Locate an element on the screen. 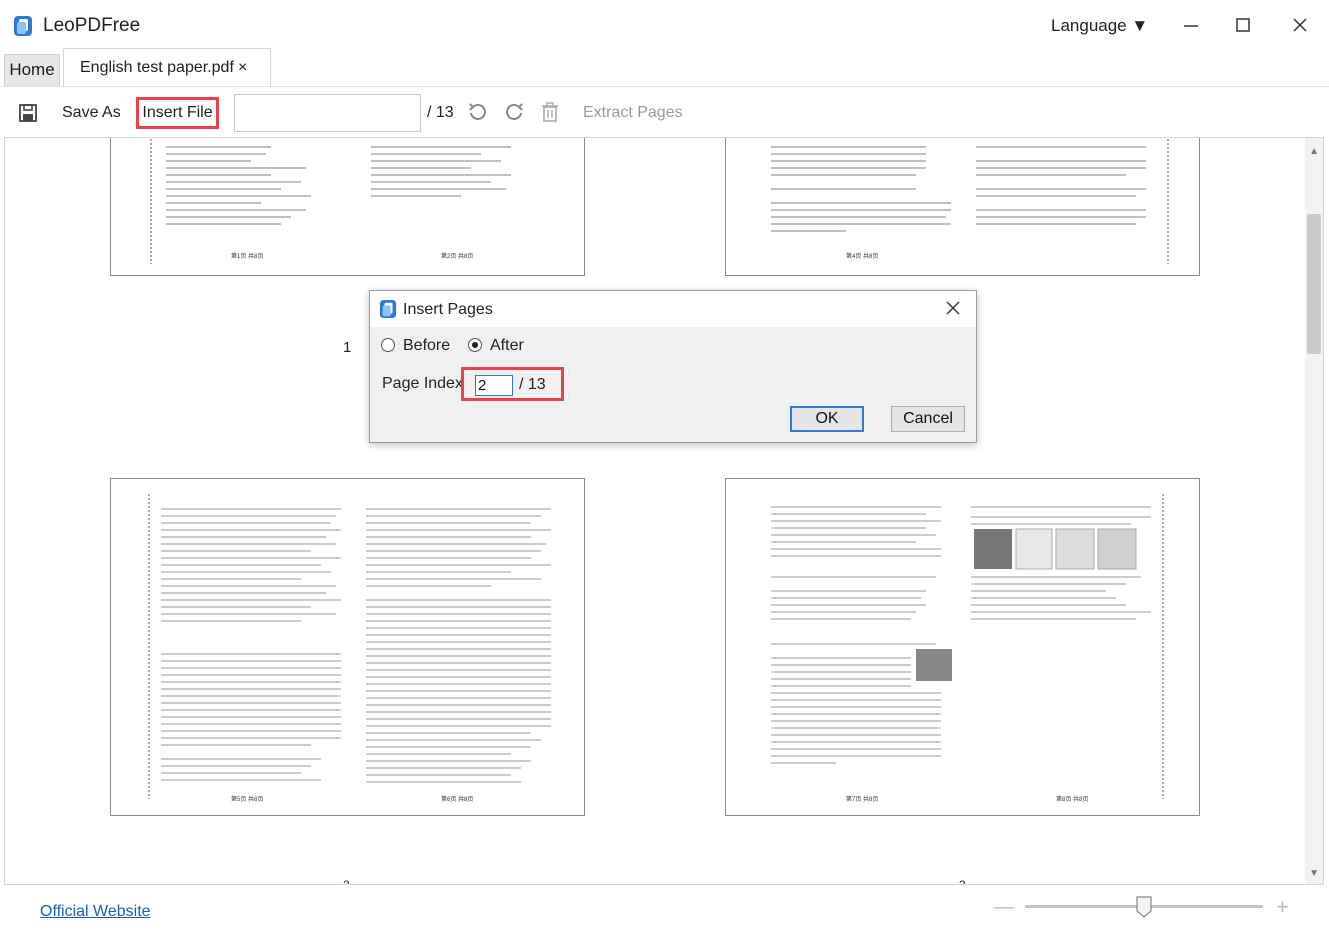 The height and width of the screenshot is (939, 1329). page-footer: 第6页 共8页 is located at coordinates (457, 800).